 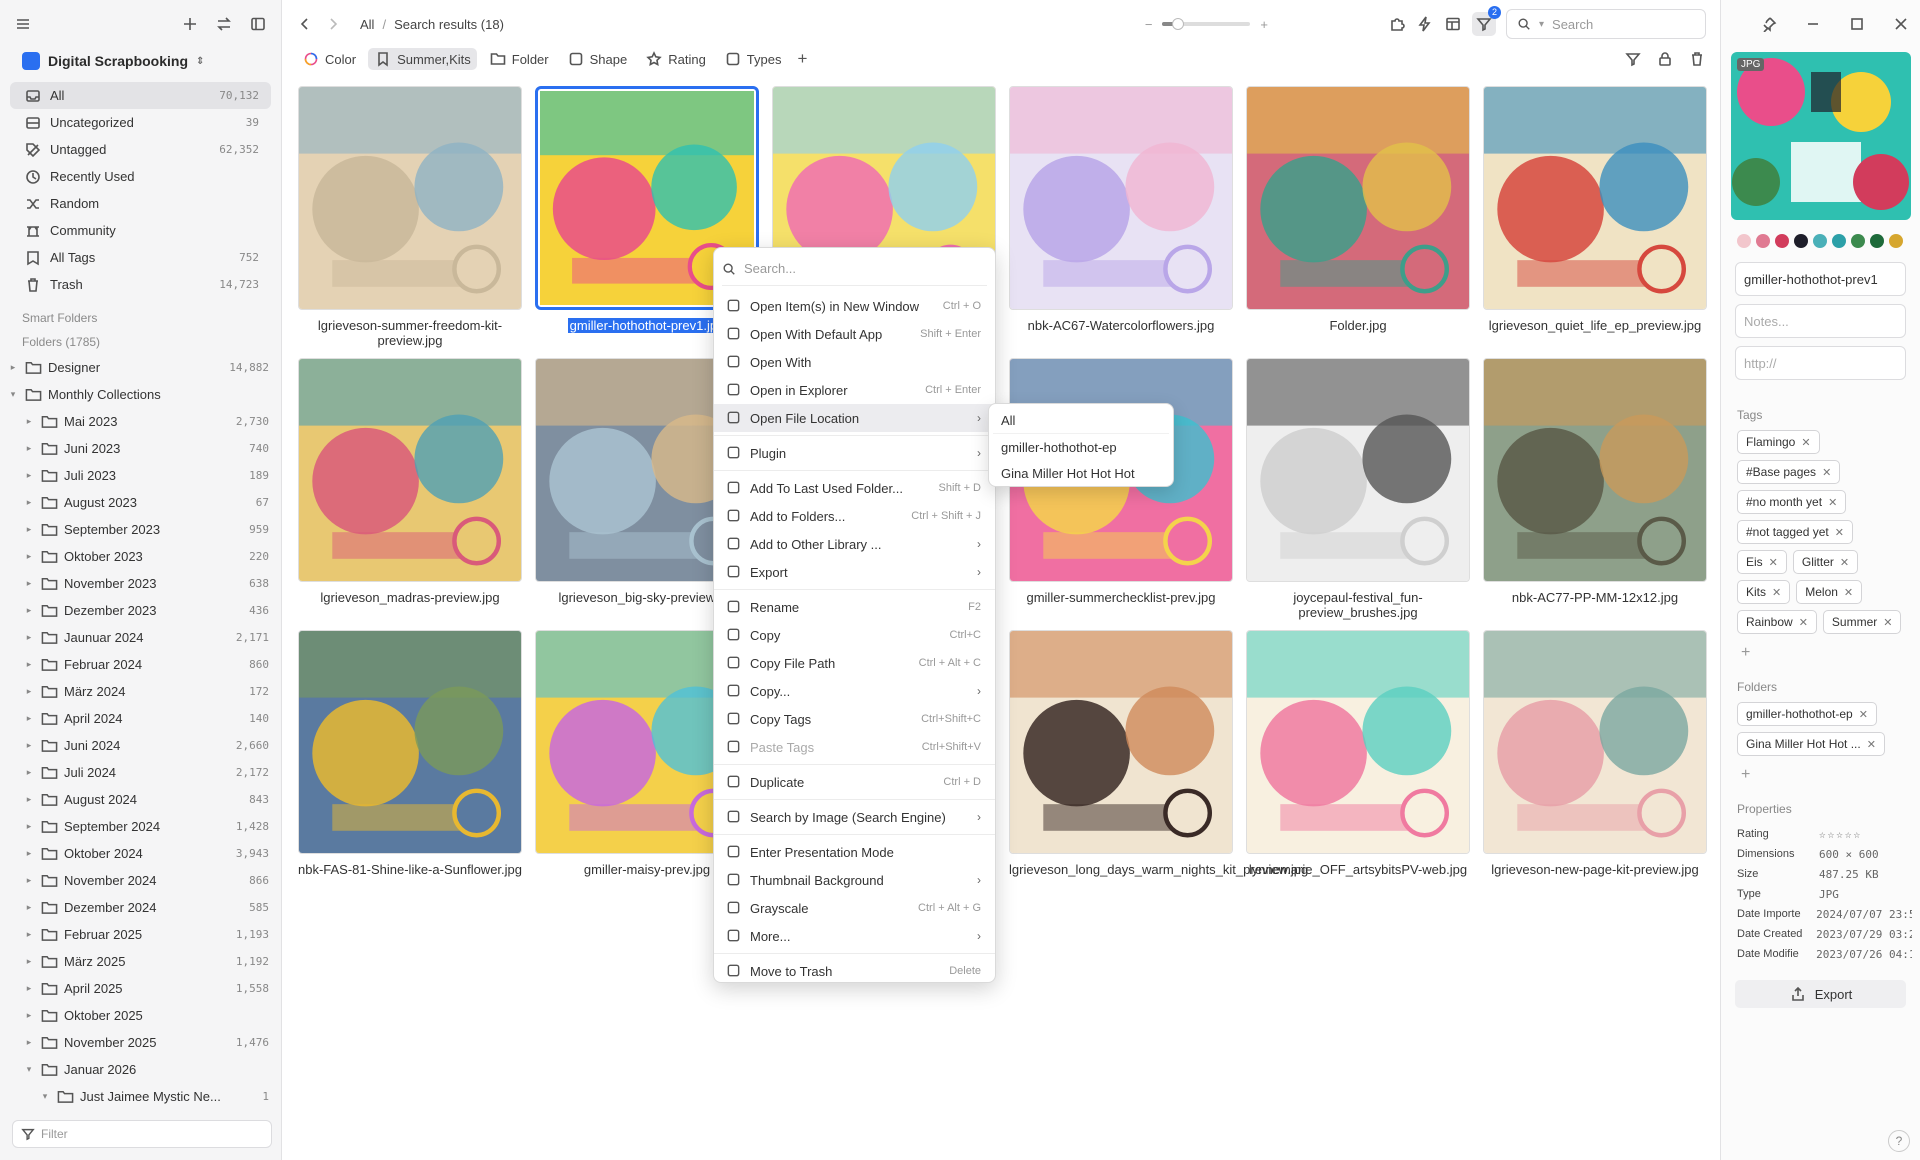 I want to click on tag-chip: Flamingo ✕, so click(x=1778, y=442).